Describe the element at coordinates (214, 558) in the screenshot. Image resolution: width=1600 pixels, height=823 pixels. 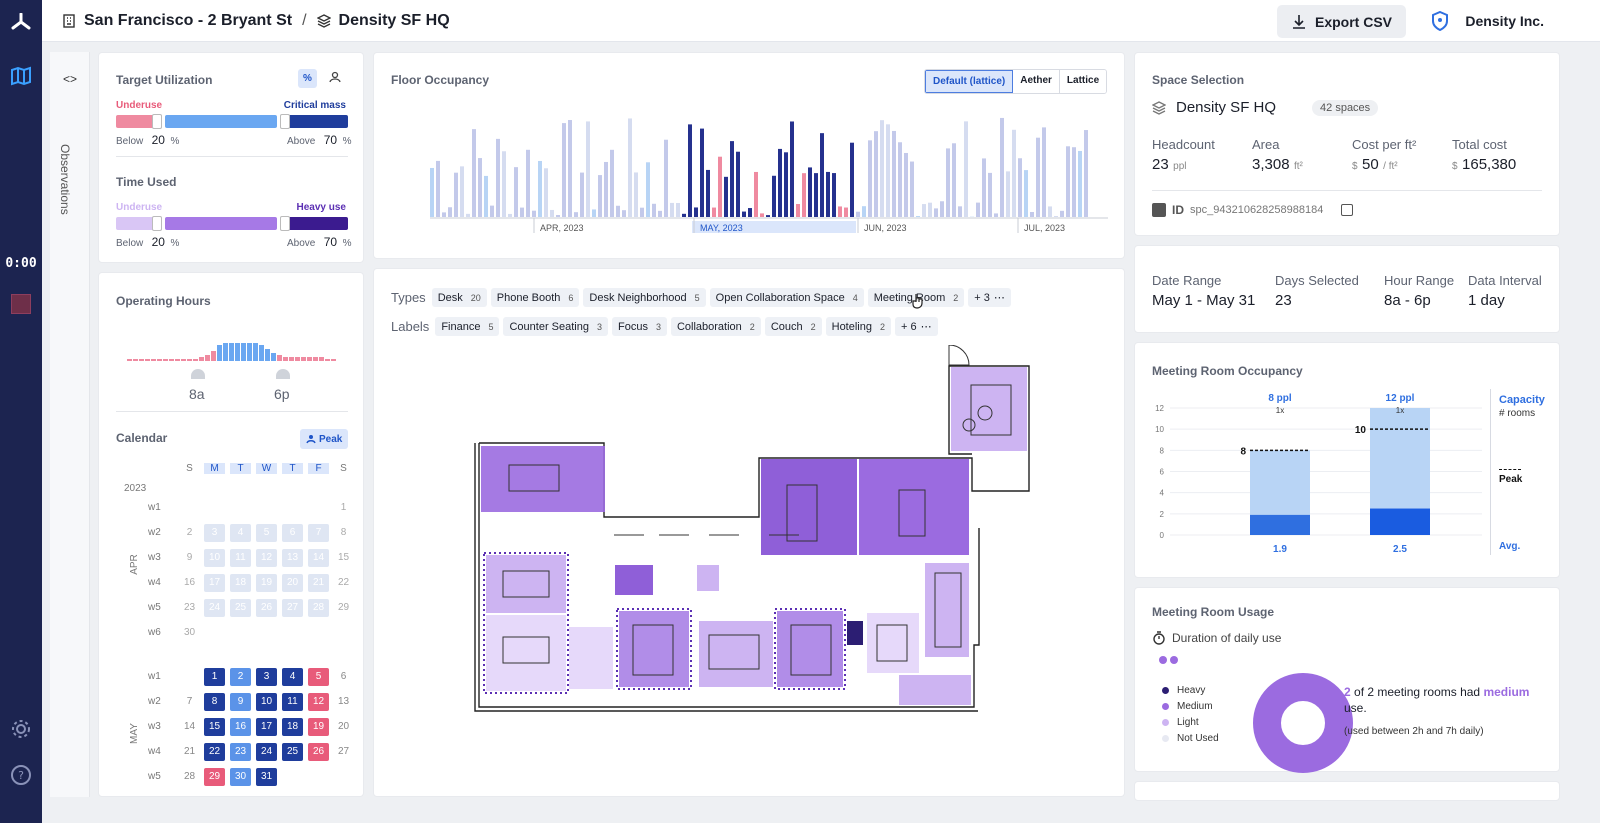
I see `calendar-day: 10` at that location.